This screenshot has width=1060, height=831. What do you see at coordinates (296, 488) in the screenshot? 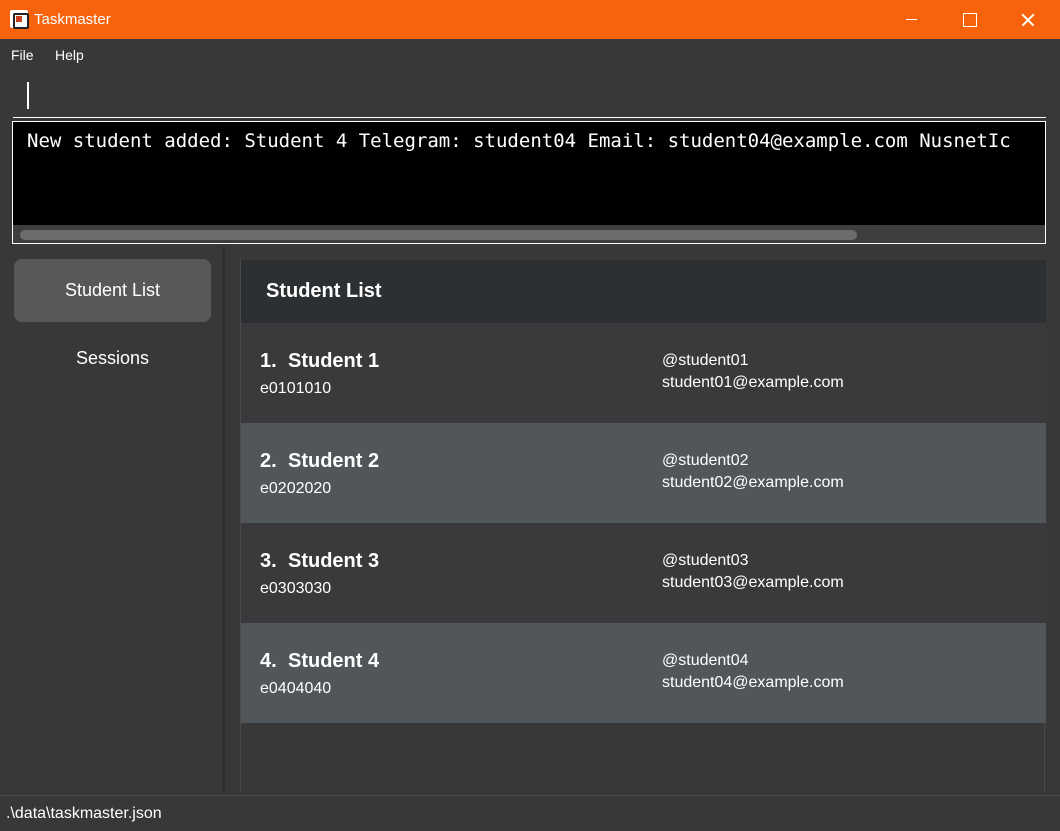
I see `student-nusnet-id: e0202020` at bounding box center [296, 488].